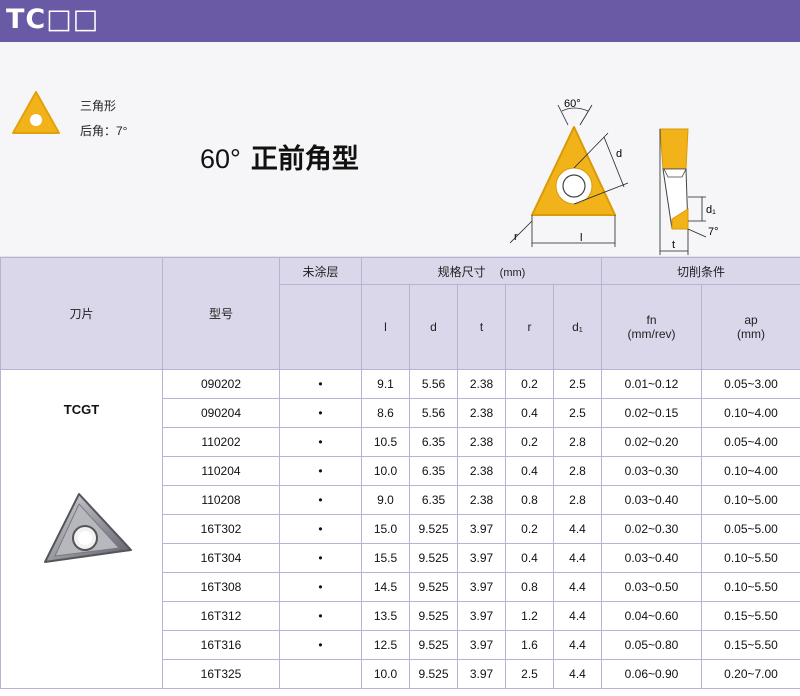  What do you see at coordinates (750, 674) in the screenshot?
I see `cell-ap: 0.20~7.00` at bounding box center [750, 674].